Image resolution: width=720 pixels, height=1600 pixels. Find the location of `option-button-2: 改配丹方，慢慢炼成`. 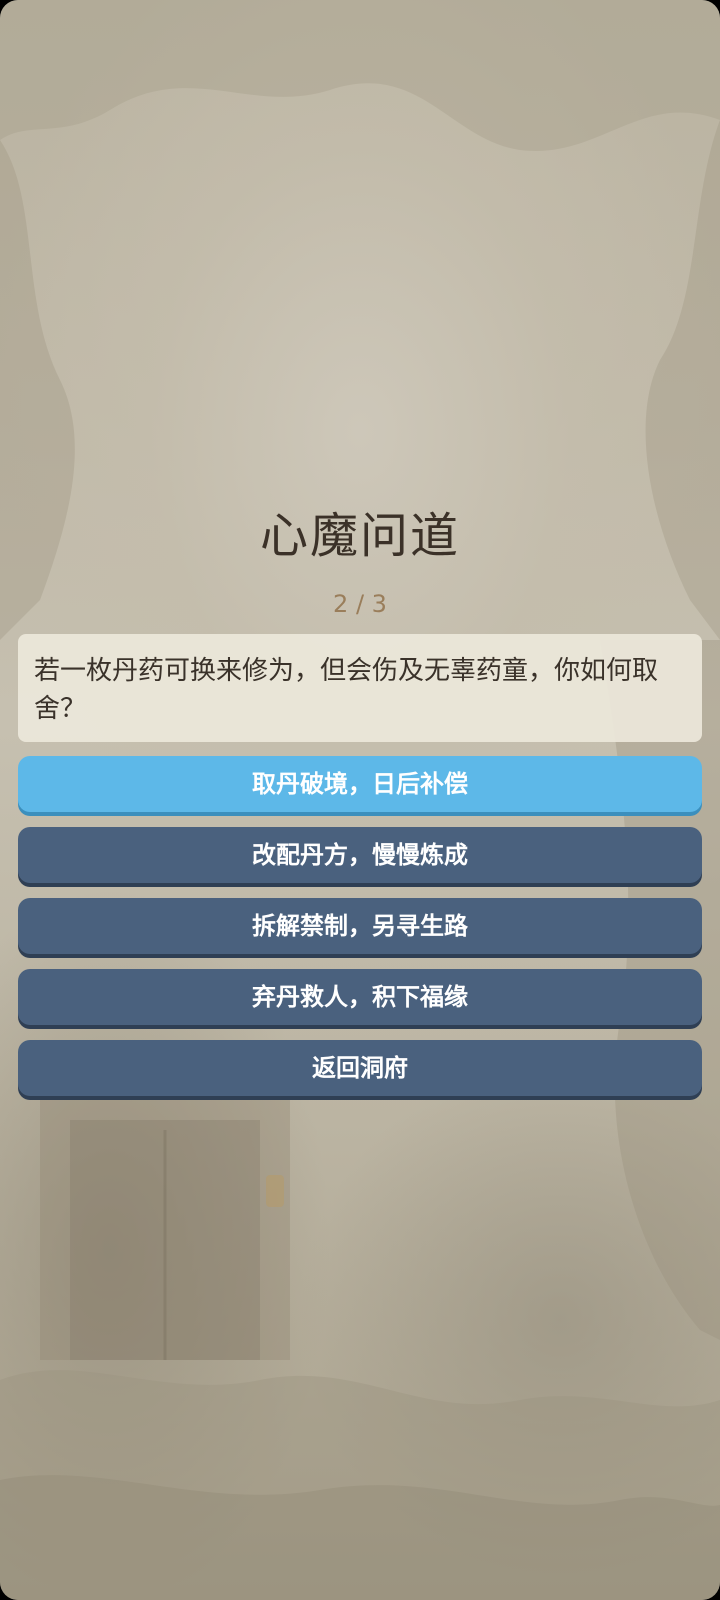

option-button-2: 改配丹方，慢慢炼成 is located at coordinates (360, 855).